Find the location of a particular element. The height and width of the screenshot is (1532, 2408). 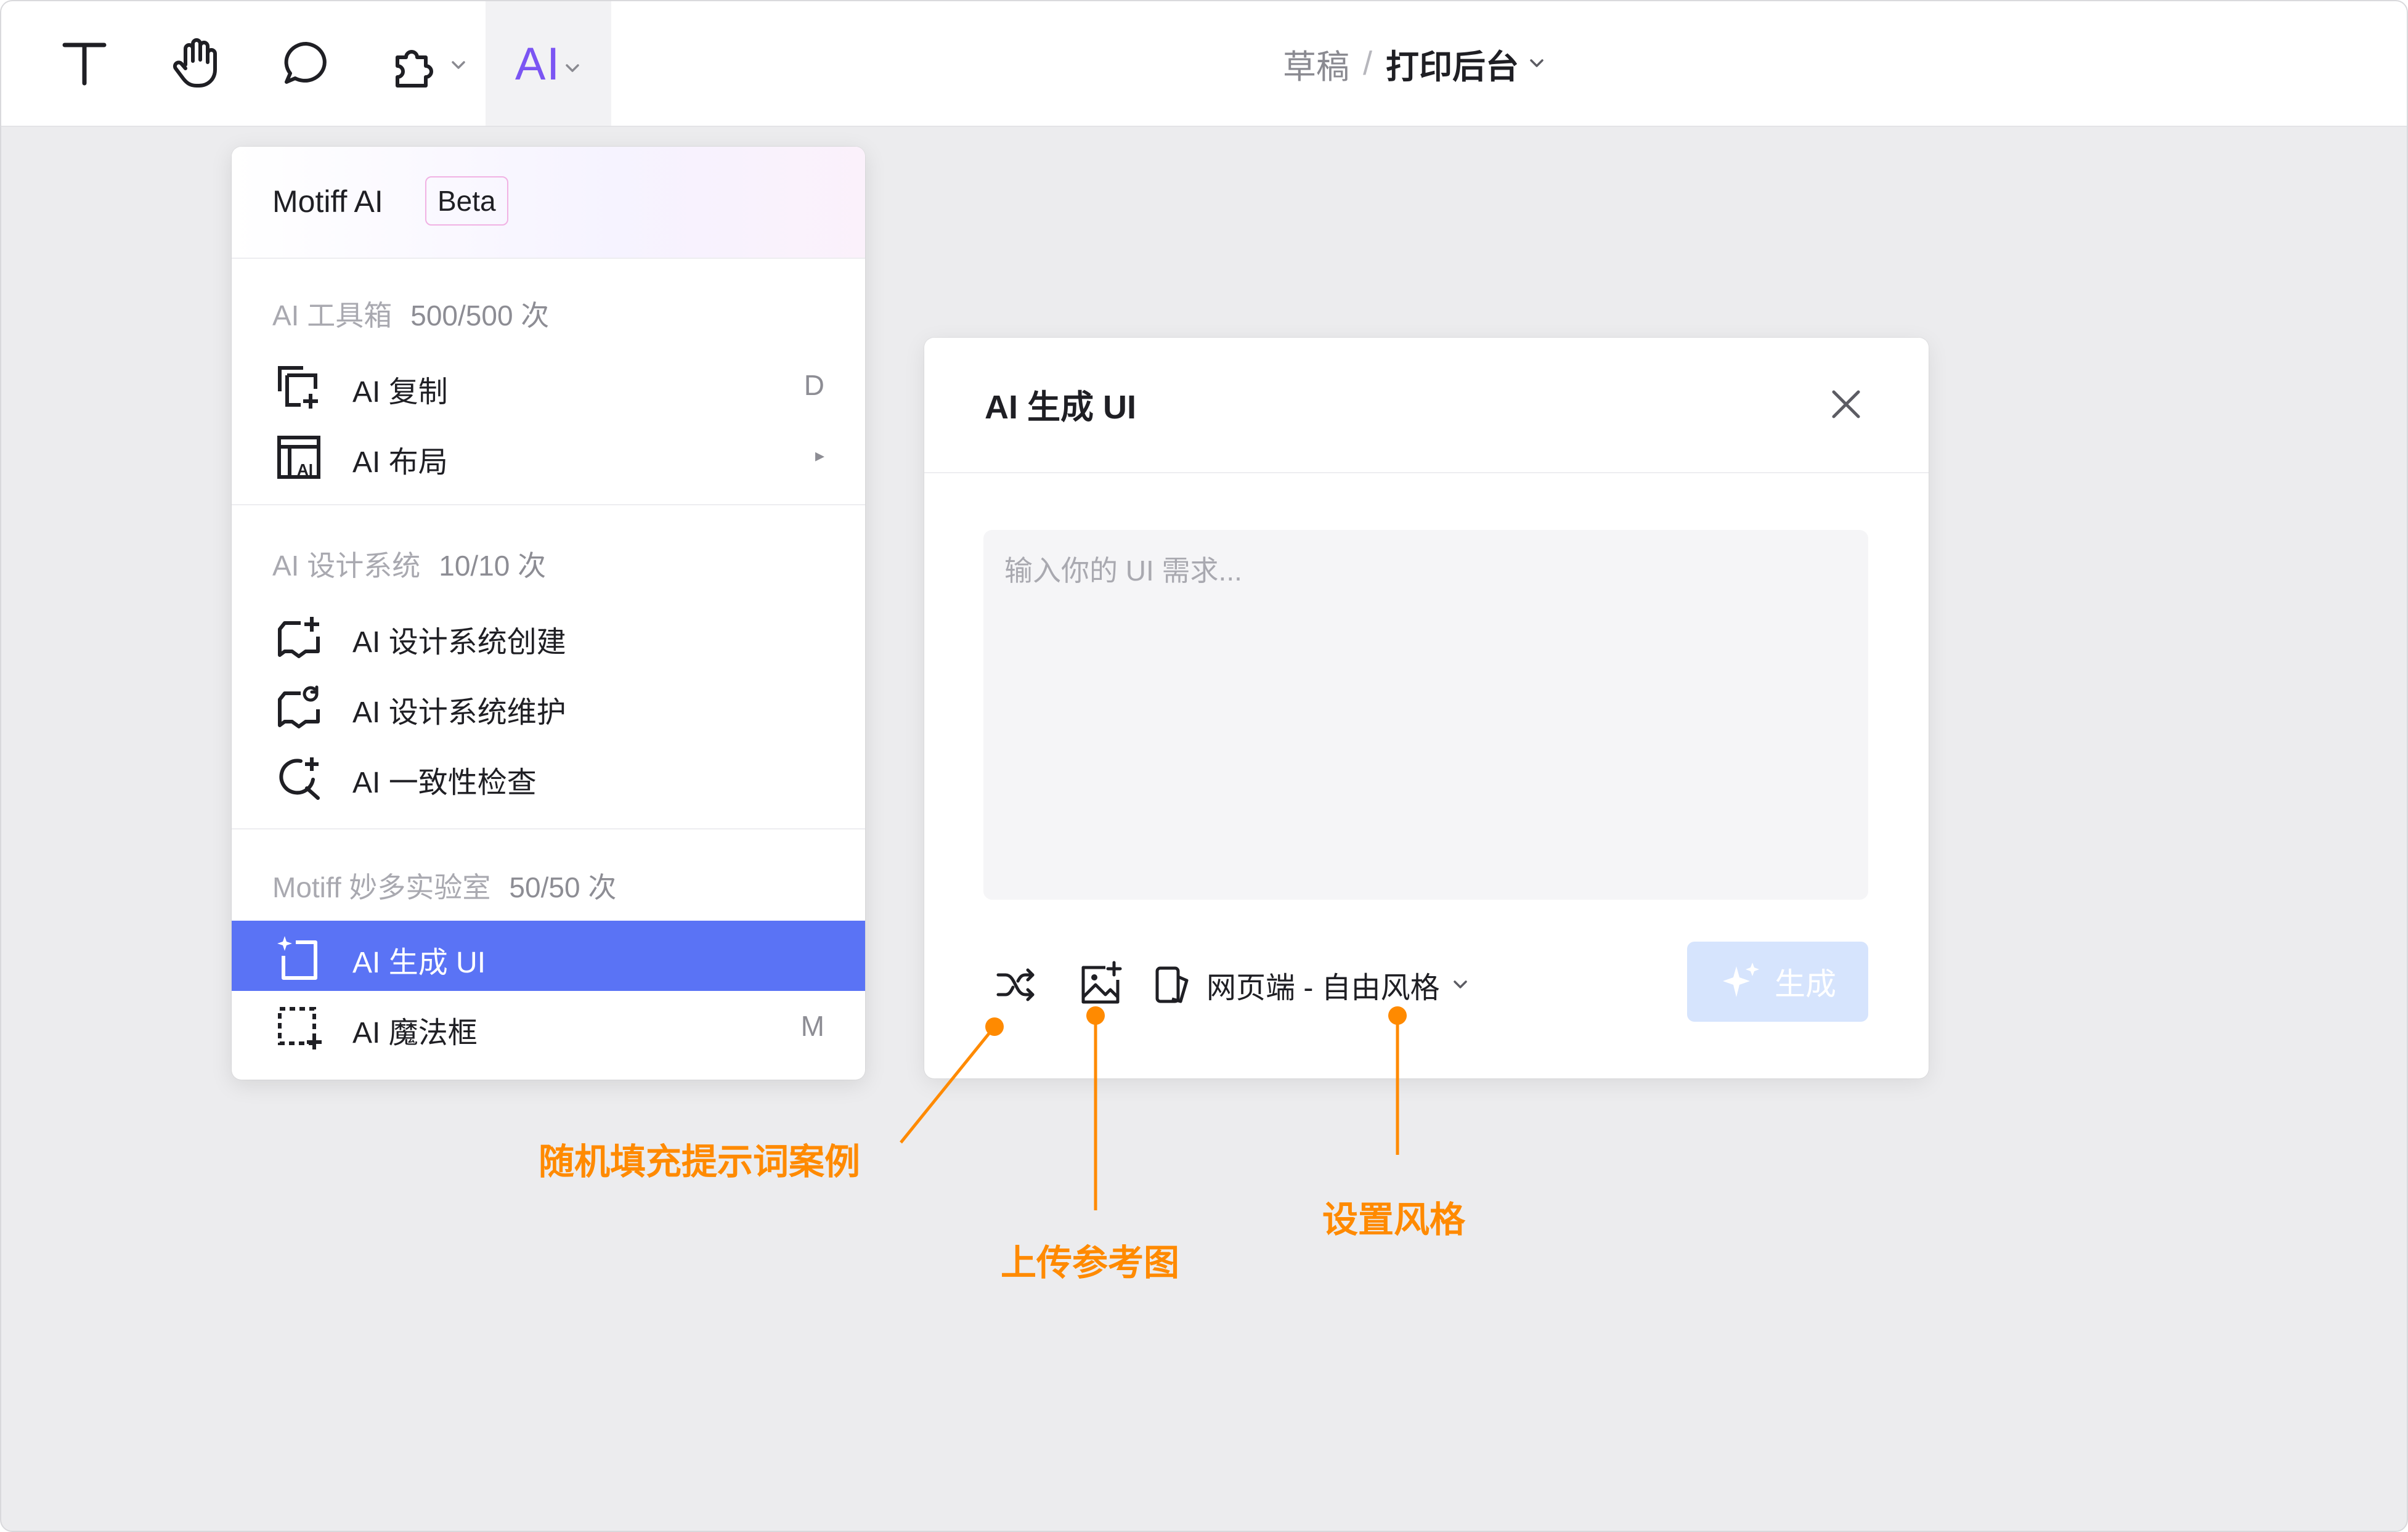

annotation-random-fill: 随机填充提示词案例 is located at coordinates (700, 1162).